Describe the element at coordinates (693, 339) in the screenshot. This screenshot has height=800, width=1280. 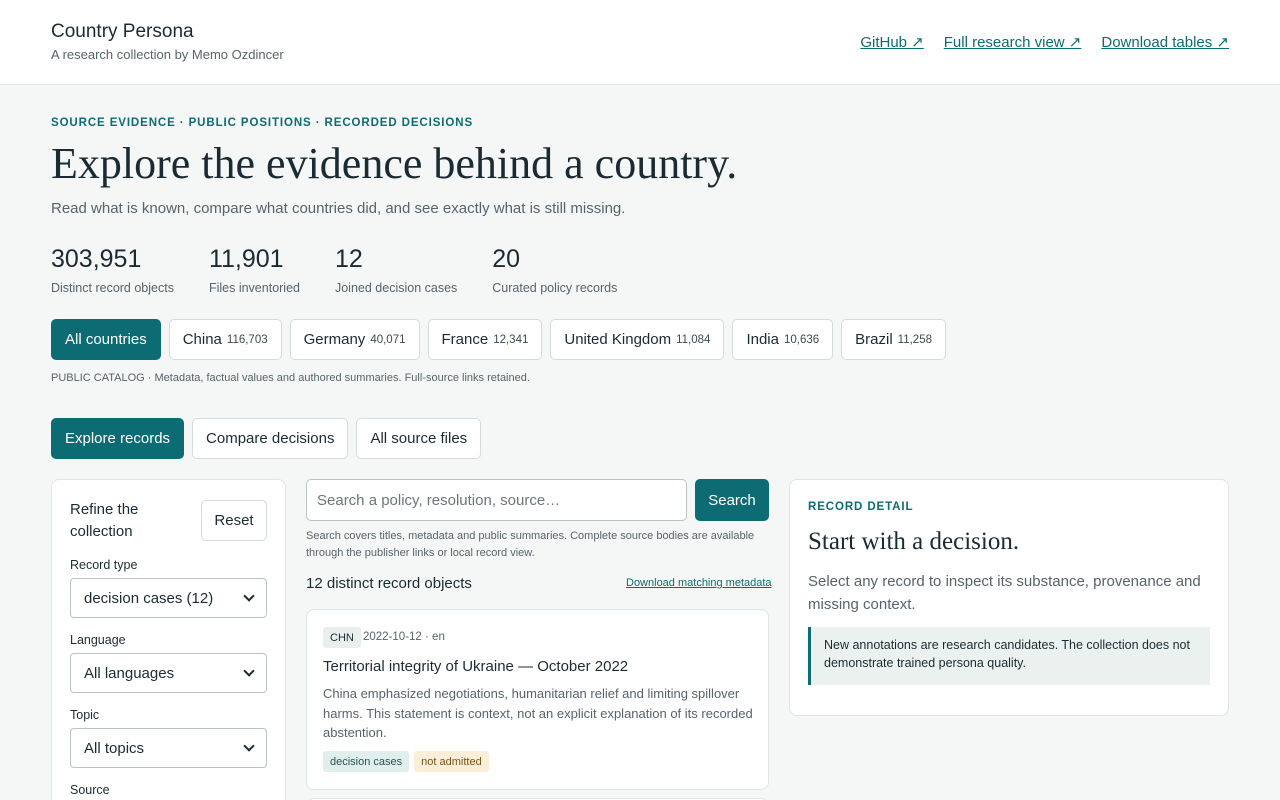
I see `country-chip-count: 11,084` at that location.